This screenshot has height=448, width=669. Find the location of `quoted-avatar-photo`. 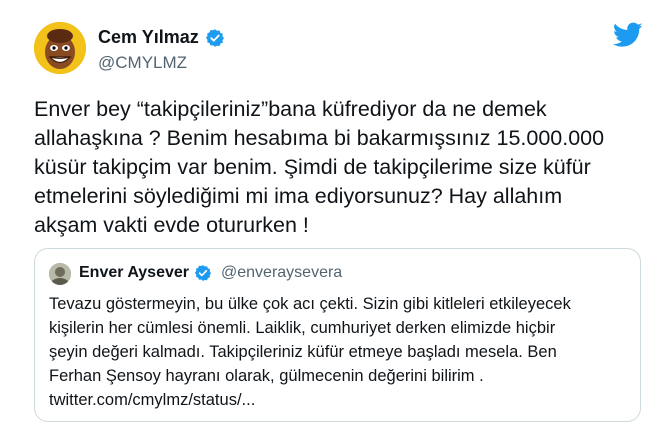

quoted-avatar-photo is located at coordinates (60, 274).